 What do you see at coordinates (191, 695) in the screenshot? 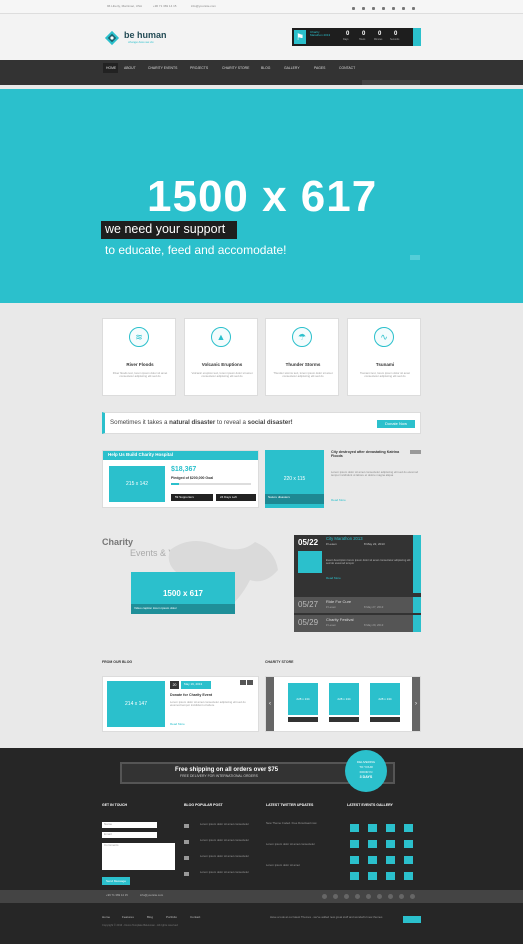
I see `blog-title: Donate for Charity Event` at bounding box center [191, 695].